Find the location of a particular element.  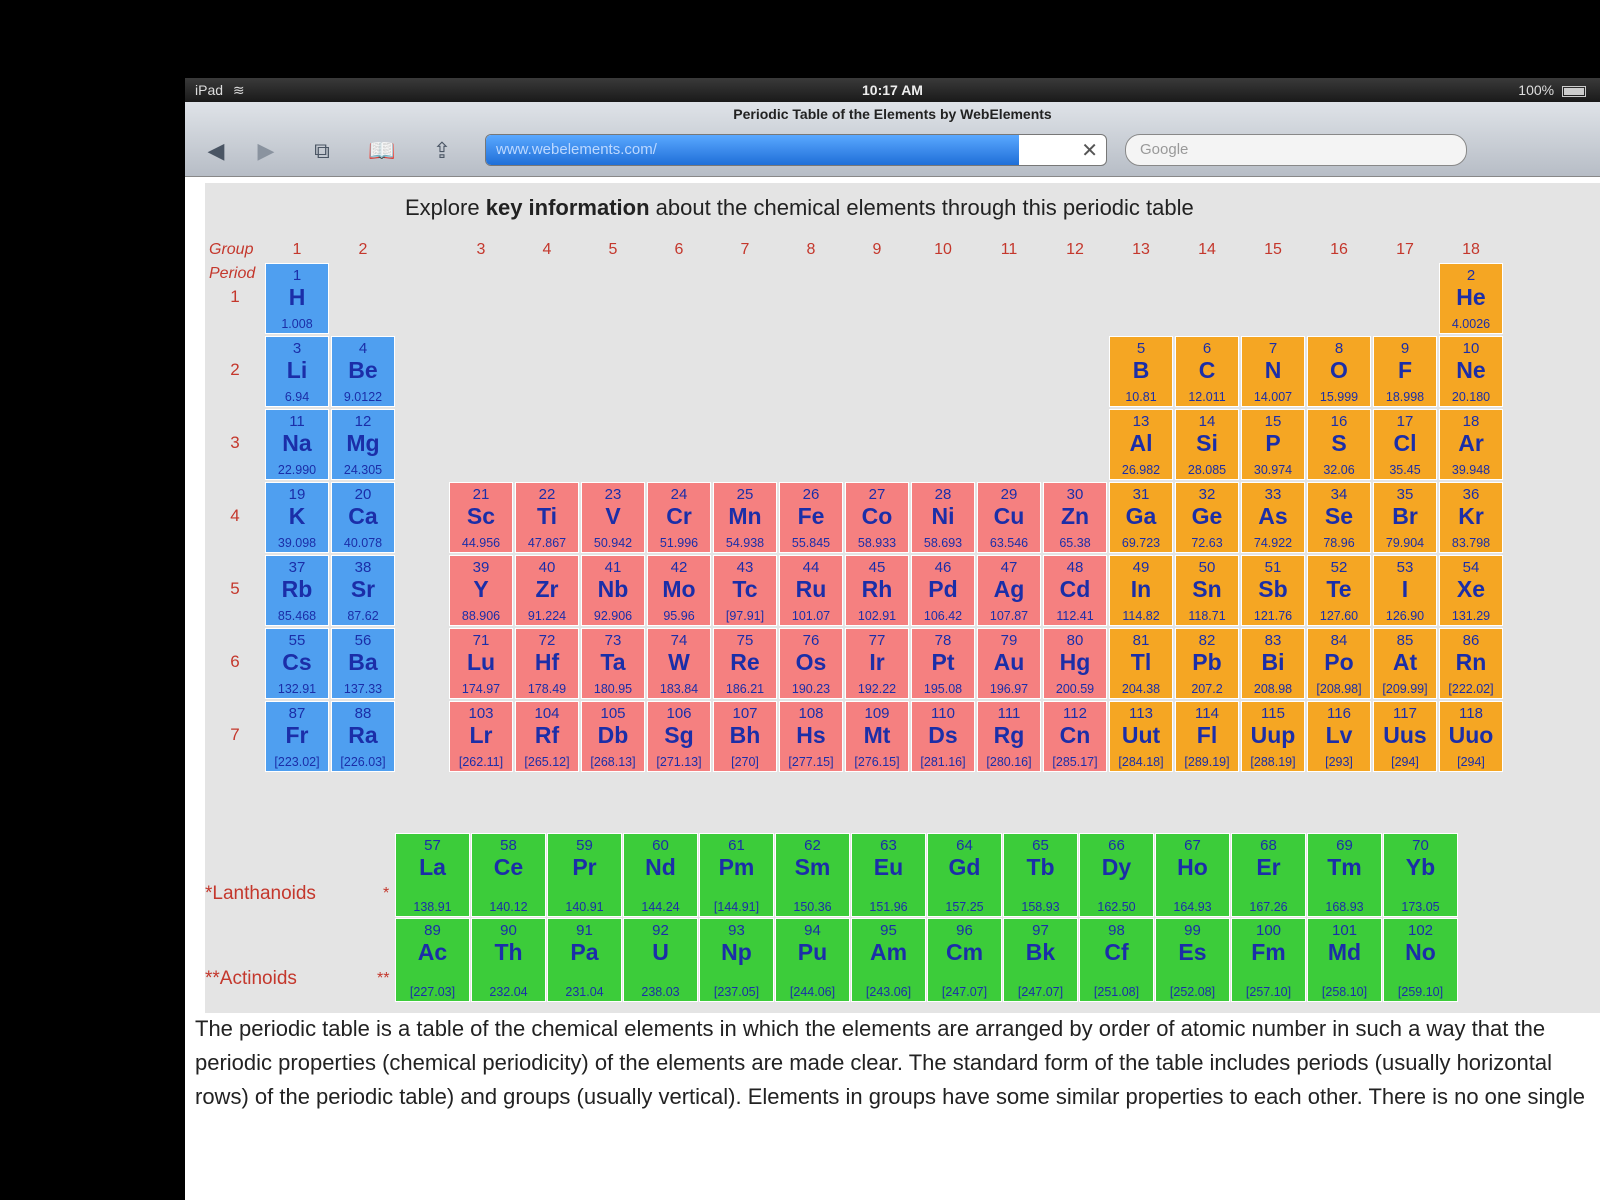

element-rh: 45 Rh 102.91 is located at coordinates (877, 590).